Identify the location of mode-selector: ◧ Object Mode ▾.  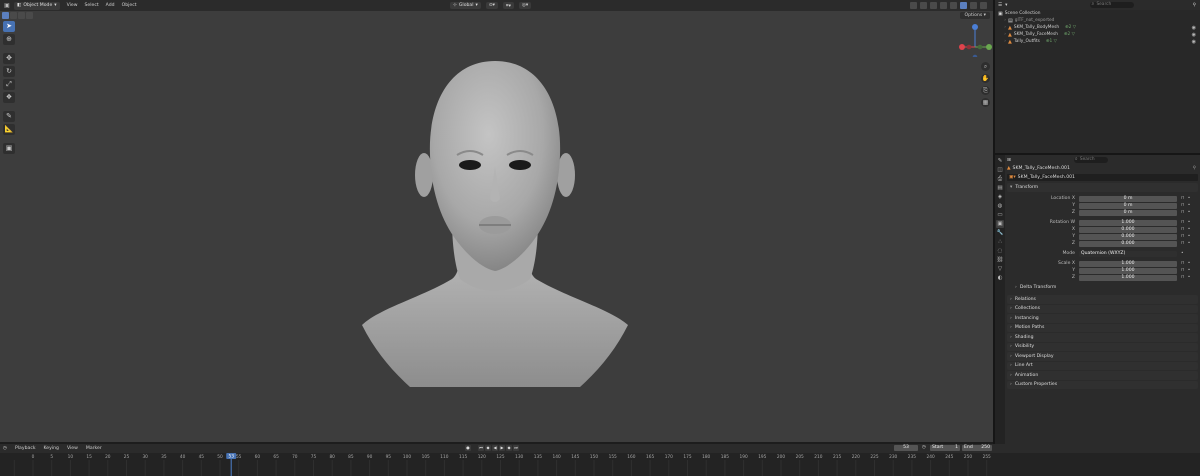
(37, 5).